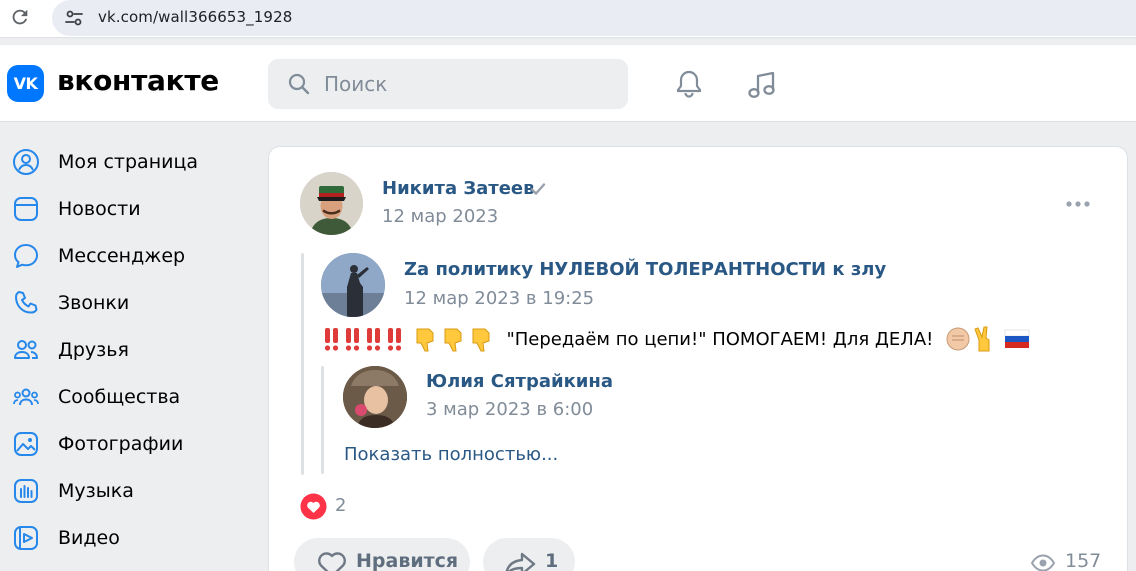  What do you see at coordinates (509, 409) in the screenshot?
I see `inner-post-date: 3 мар 2023 в 6:00` at bounding box center [509, 409].